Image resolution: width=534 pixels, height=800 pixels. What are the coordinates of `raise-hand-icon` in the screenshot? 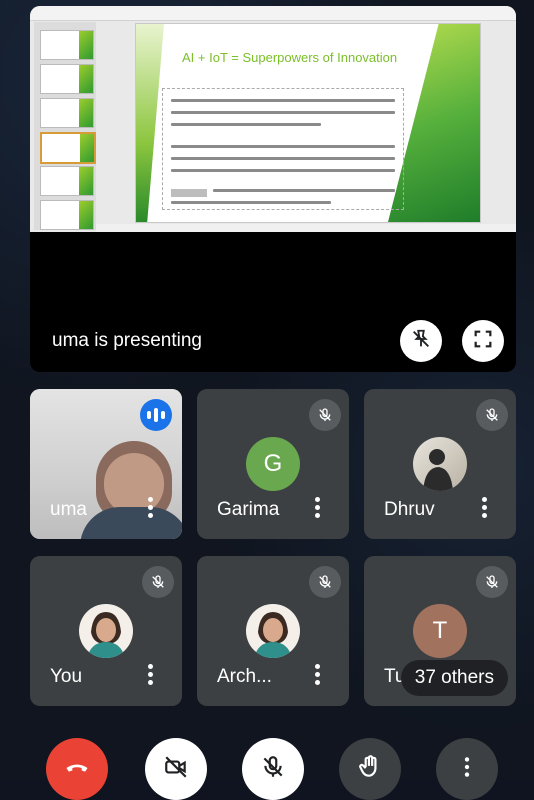 It's located at (370, 769).